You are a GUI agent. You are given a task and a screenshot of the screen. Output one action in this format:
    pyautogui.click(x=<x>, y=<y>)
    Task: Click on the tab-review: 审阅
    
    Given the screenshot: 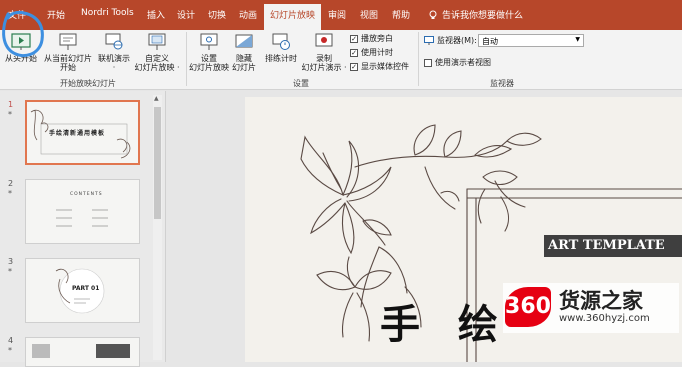 What is the action you would take?
    pyautogui.click(x=337, y=14)
    